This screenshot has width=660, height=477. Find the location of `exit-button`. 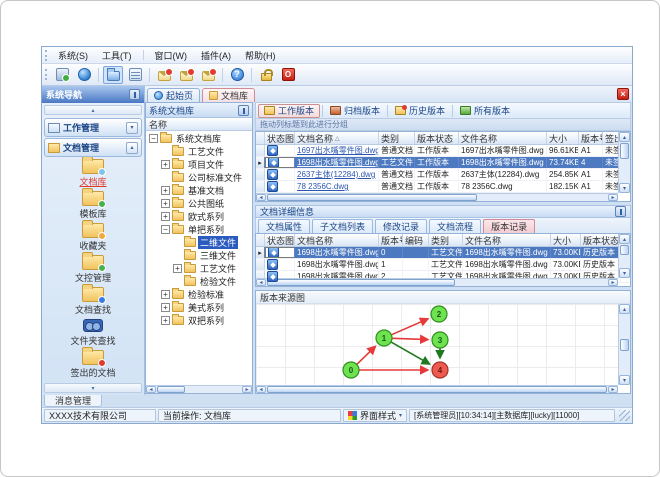

exit-button is located at coordinates (288, 75).